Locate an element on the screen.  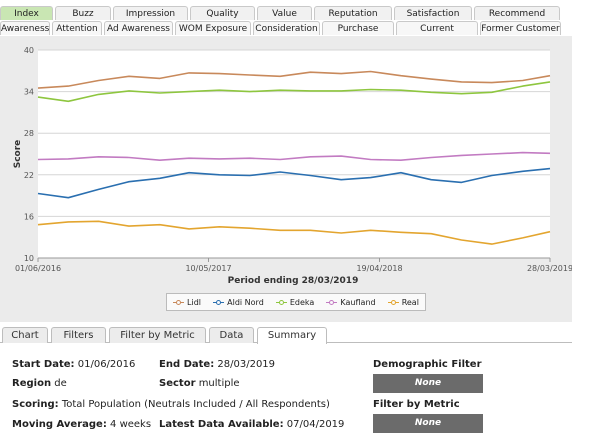
latest-data: Latest Data Available: 07/04/2019 is located at coordinates (251, 424).